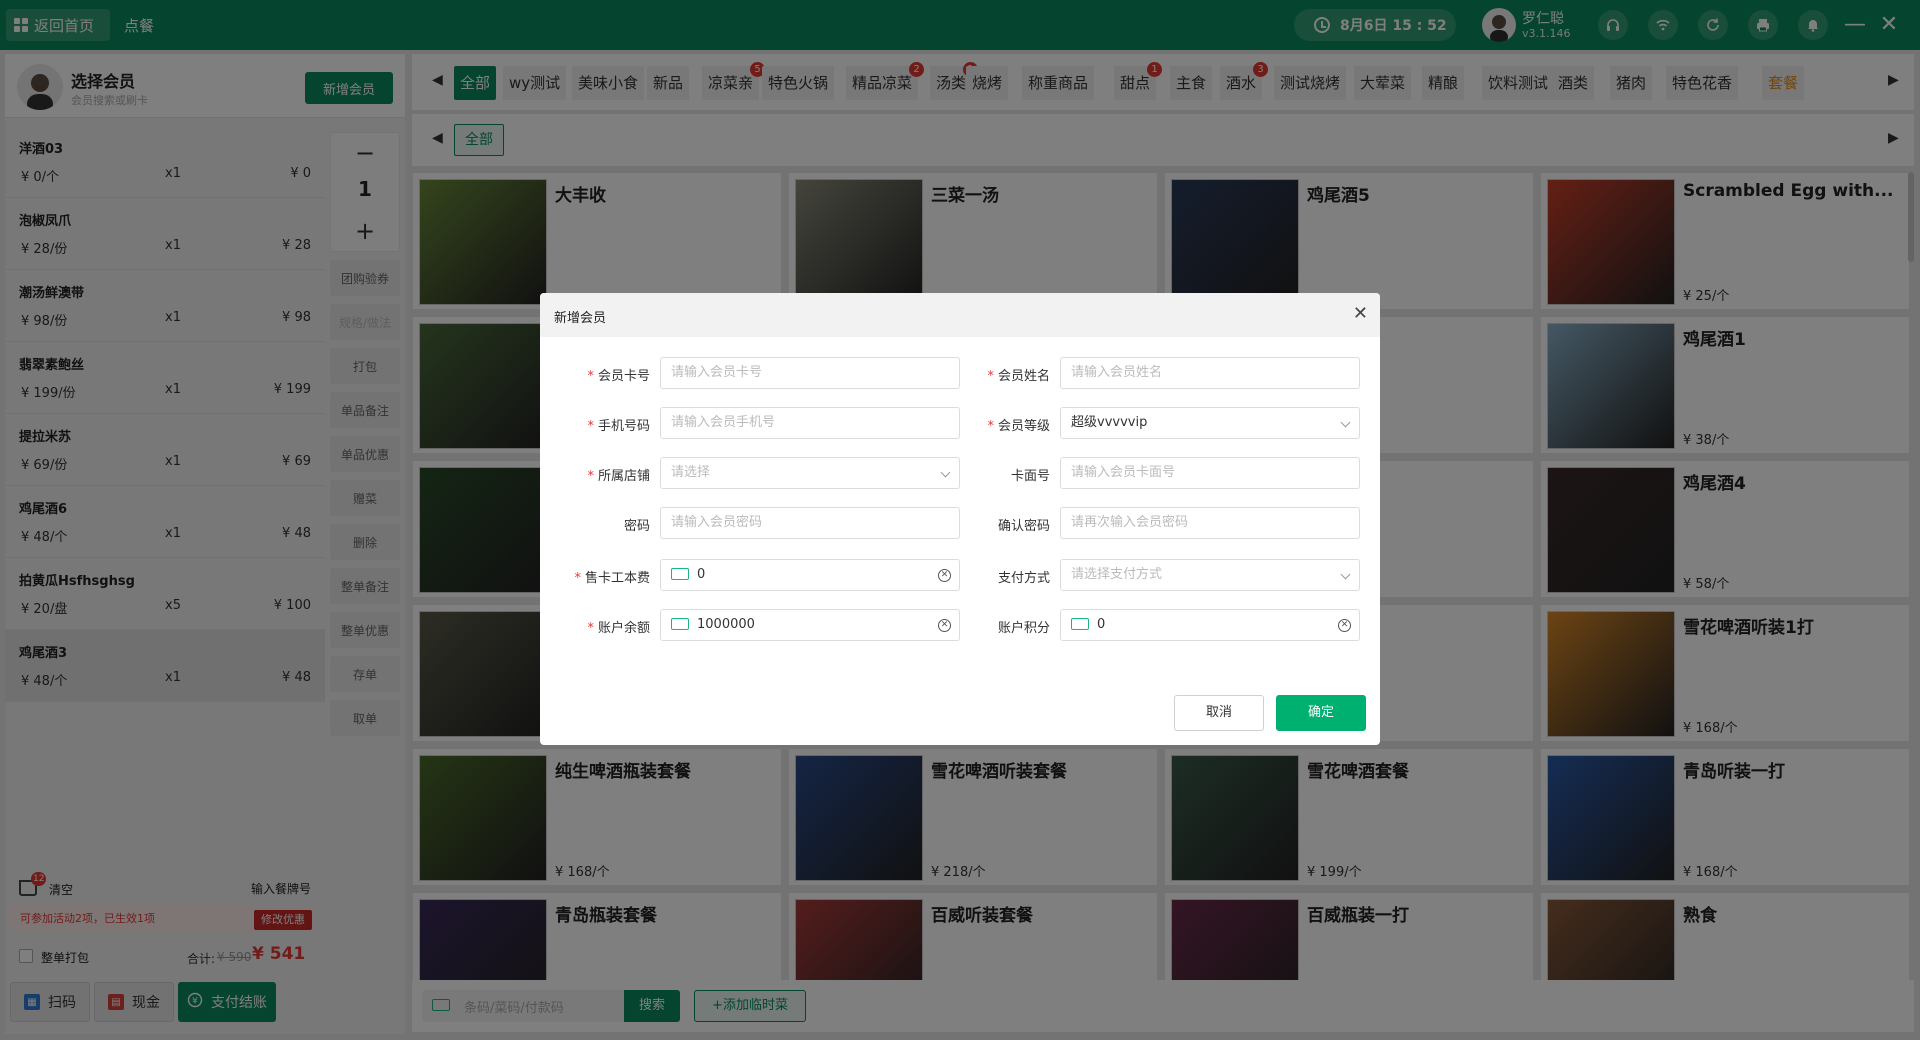 The height and width of the screenshot is (1040, 1920). What do you see at coordinates (636, 526) in the screenshot?
I see `password-label: 密码` at bounding box center [636, 526].